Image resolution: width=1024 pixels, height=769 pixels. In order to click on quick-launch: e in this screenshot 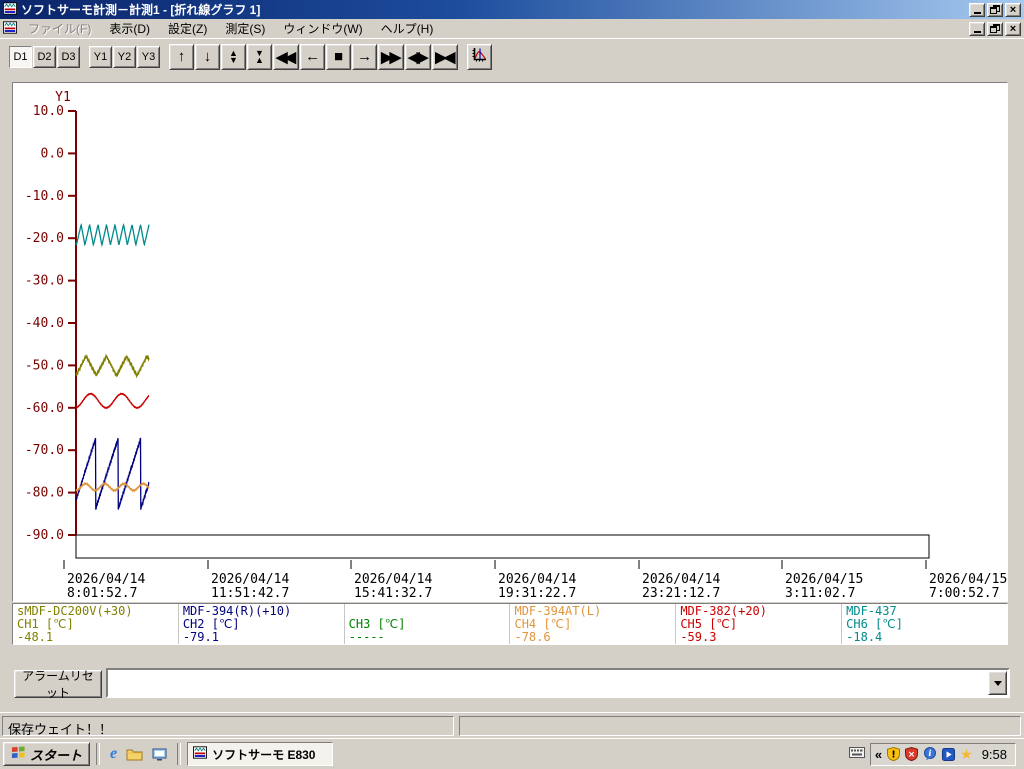, I will do `click(138, 754)`.